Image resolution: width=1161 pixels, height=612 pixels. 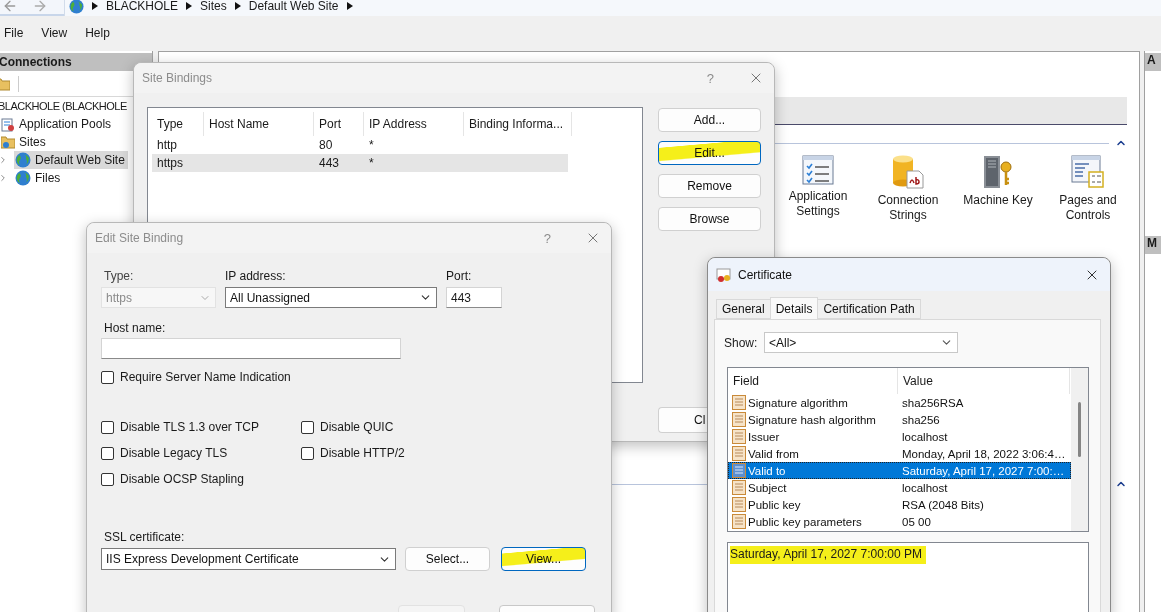 I want to click on form-window-icon, so click(x=1088, y=172).